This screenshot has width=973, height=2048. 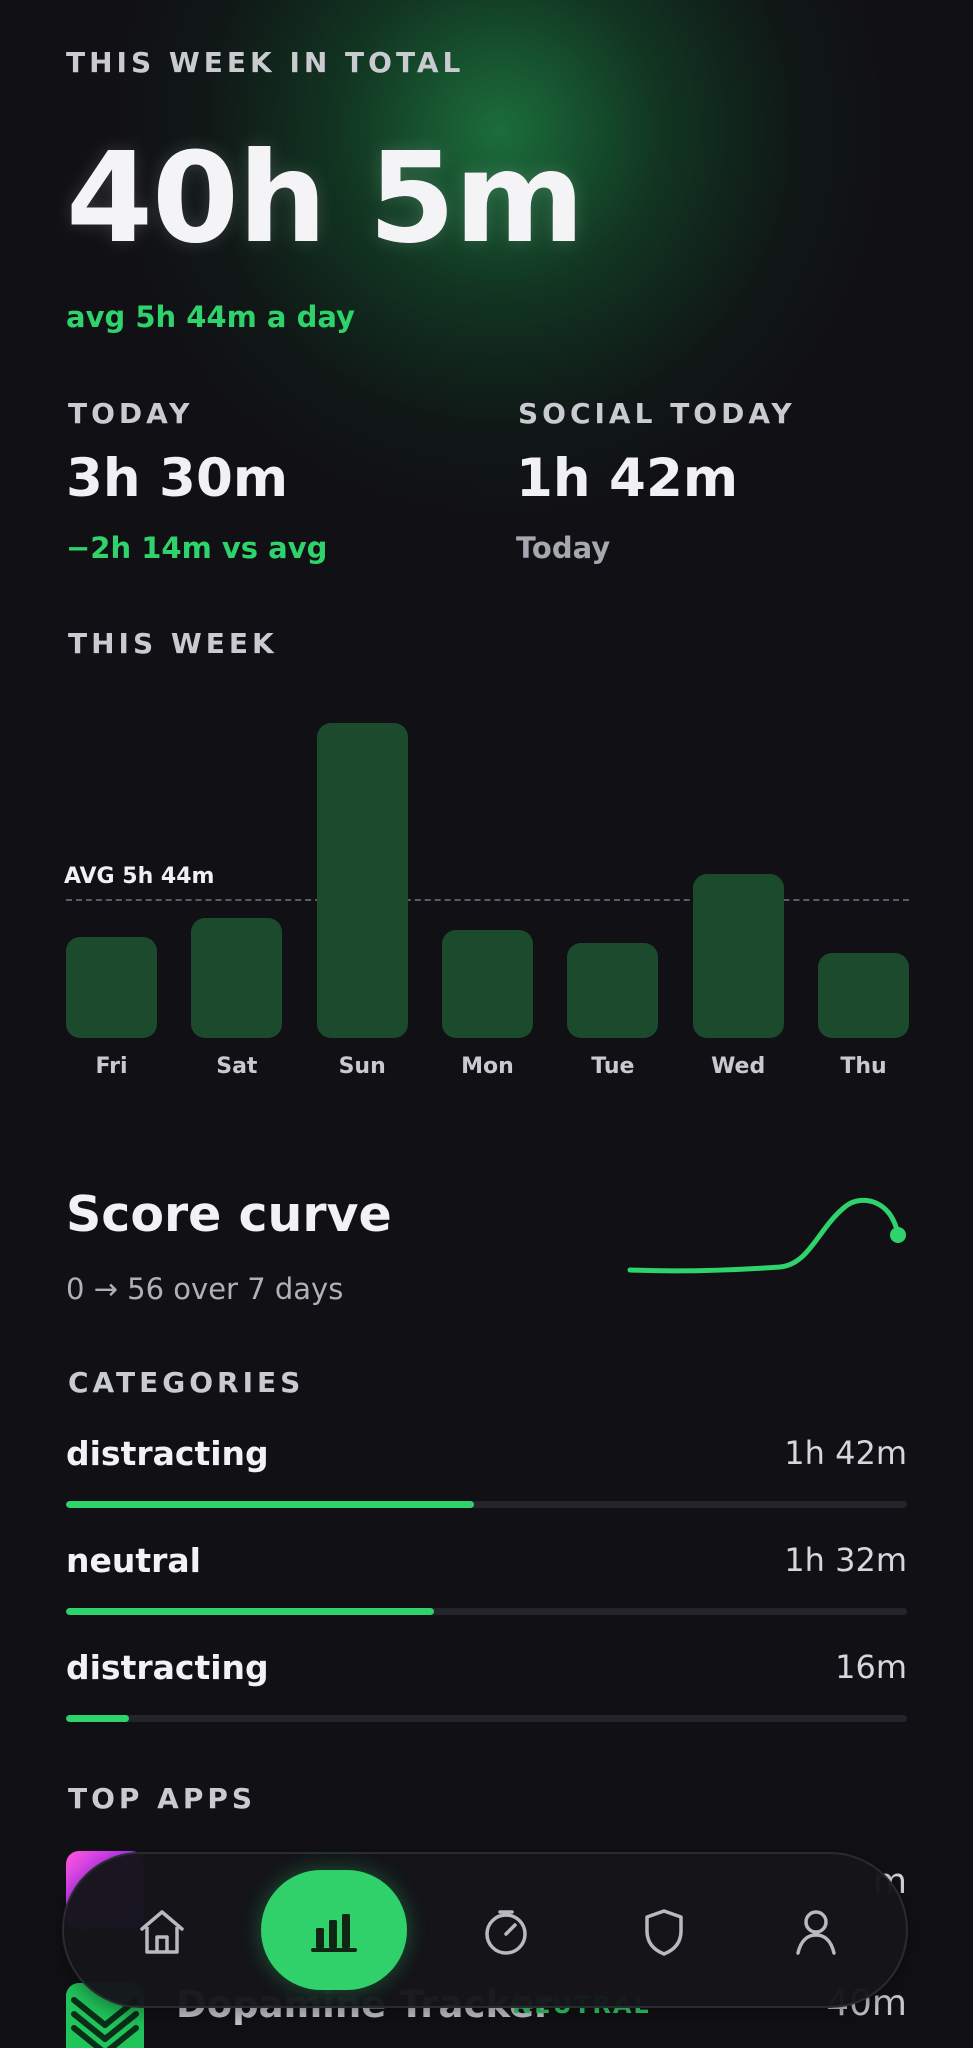 What do you see at coordinates (334, 1930) in the screenshot?
I see `stats-icon` at bounding box center [334, 1930].